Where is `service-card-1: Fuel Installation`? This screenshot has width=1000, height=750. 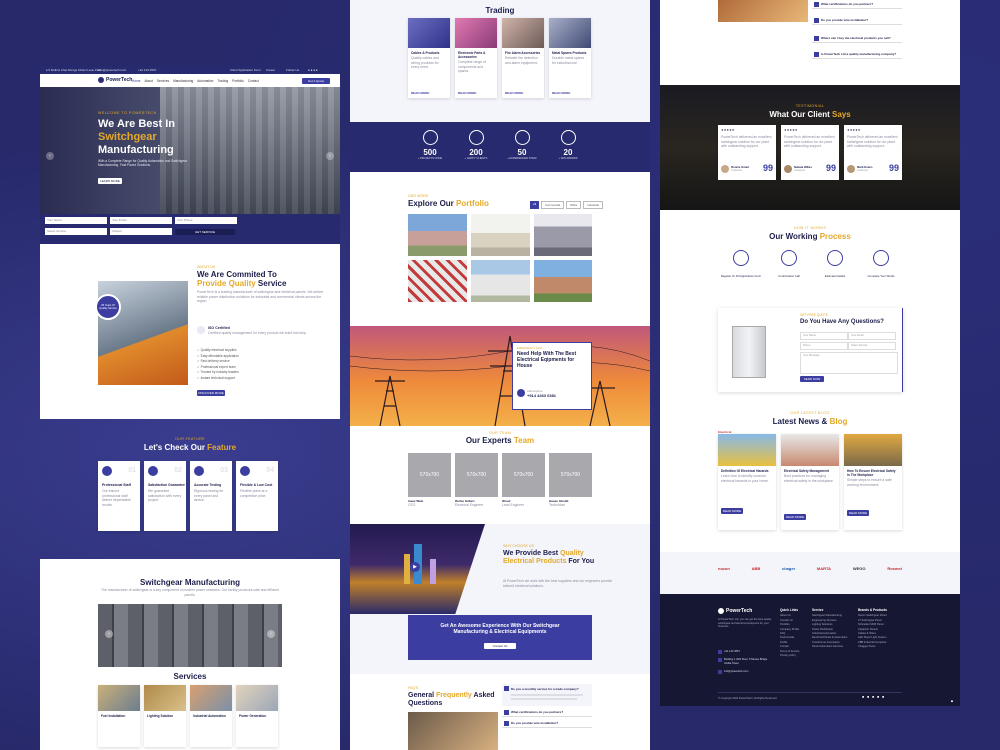 service-card-1: Fuel Installation is located at coordinates (119, 716).